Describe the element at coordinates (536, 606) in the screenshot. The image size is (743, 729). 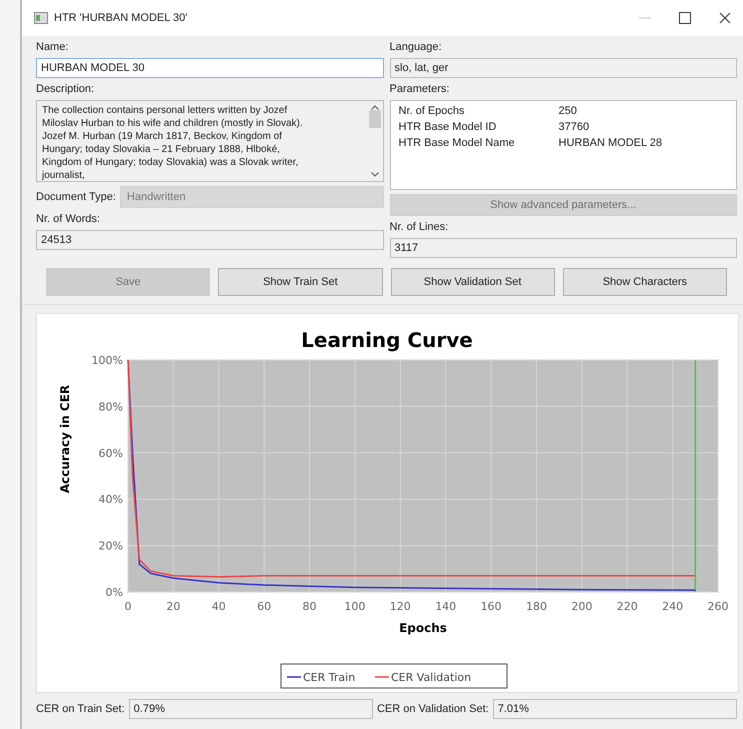
I see `x-tick-label: 180` at that location.